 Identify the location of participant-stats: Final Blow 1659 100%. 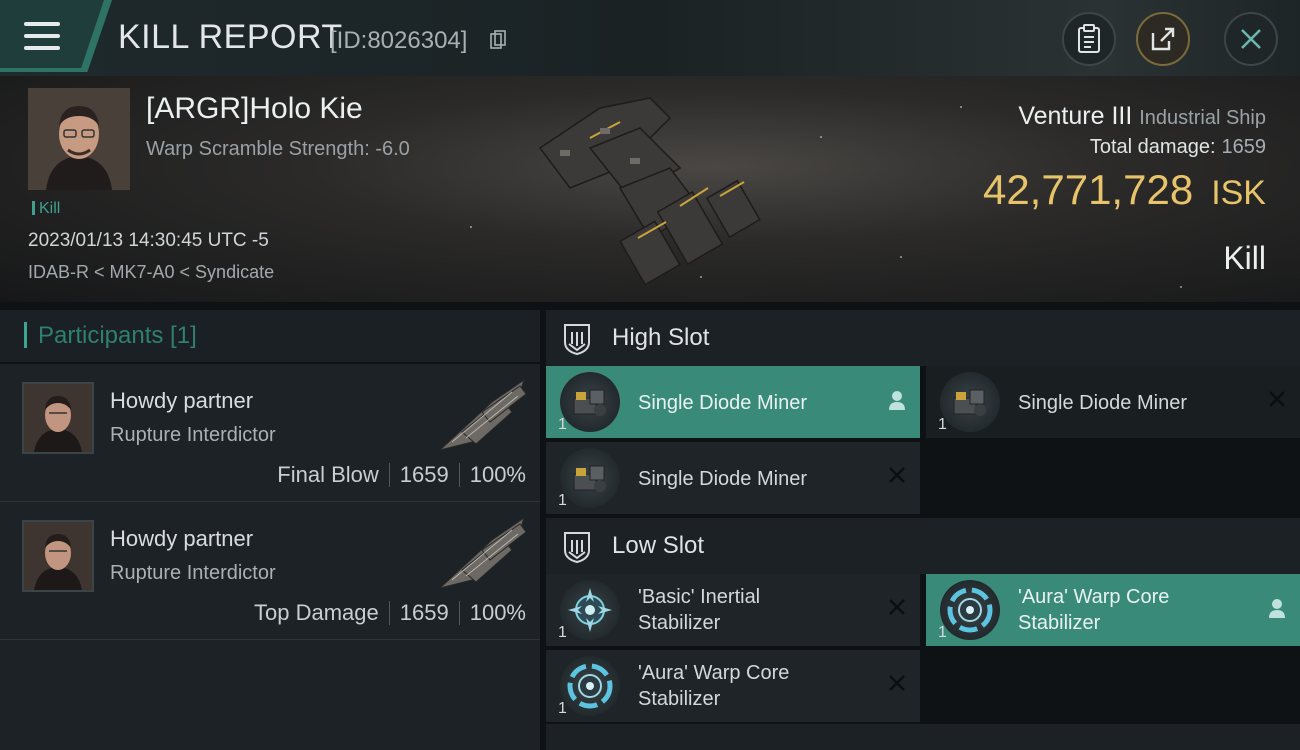
(401, 475).